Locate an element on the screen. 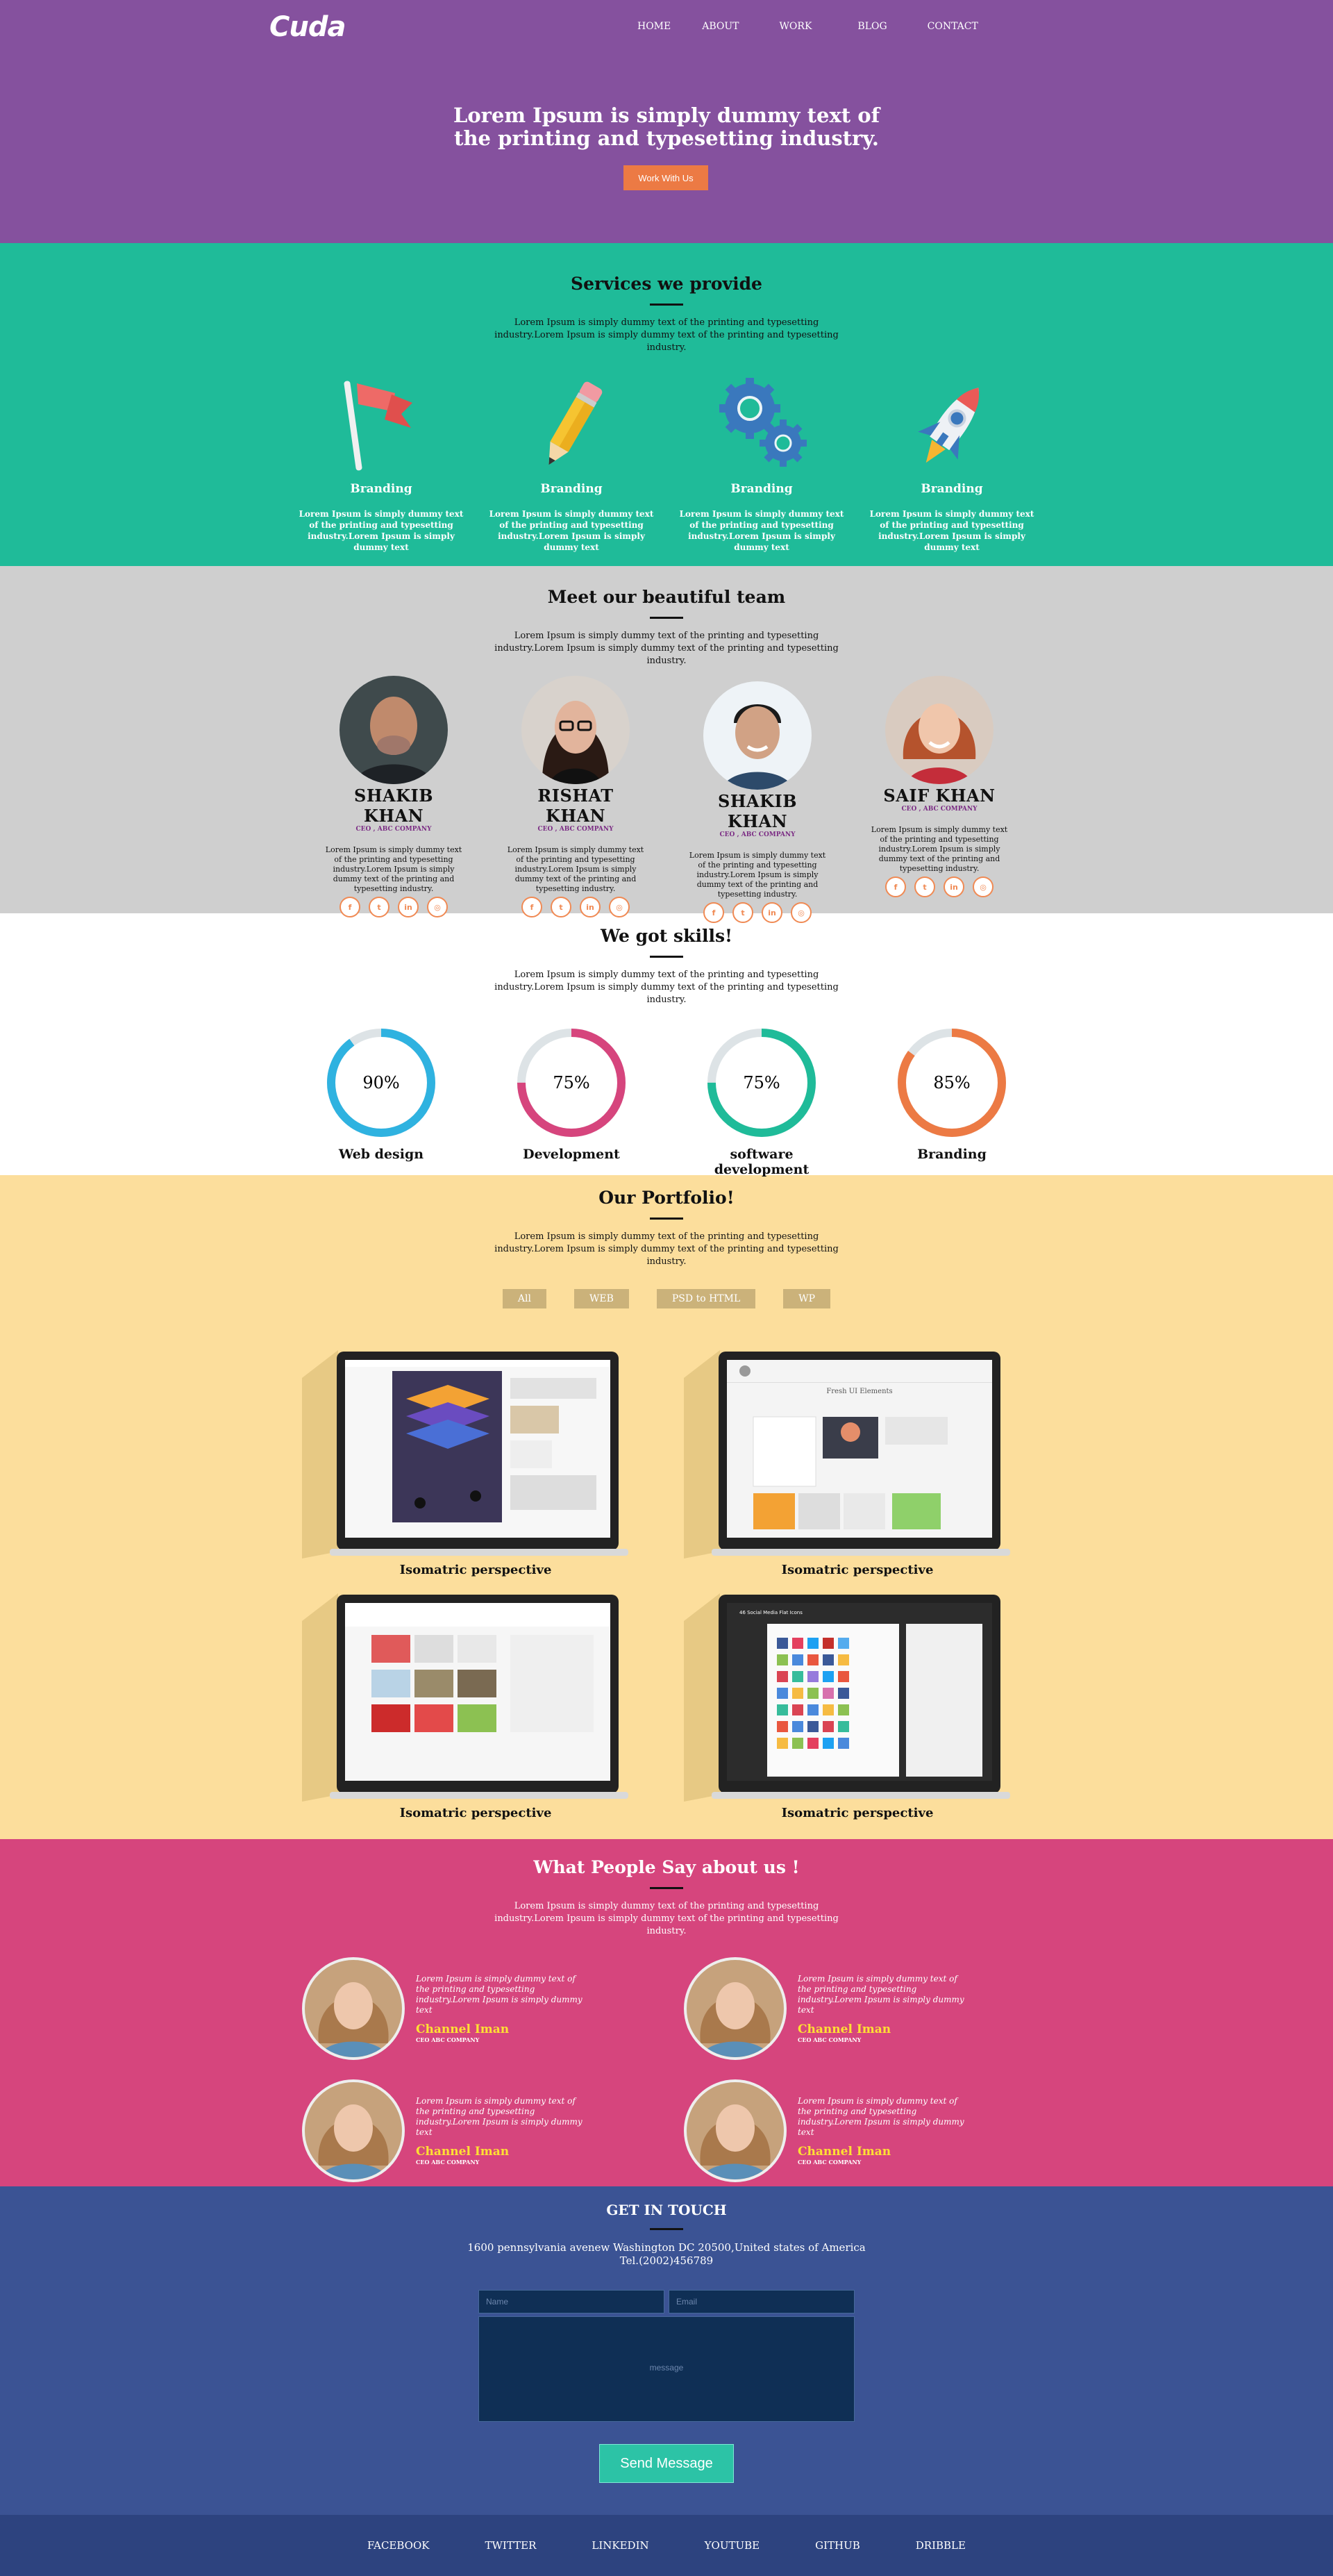  testimonial-company: CEO ABC COMPANY is located at coordinates (830, 2162).